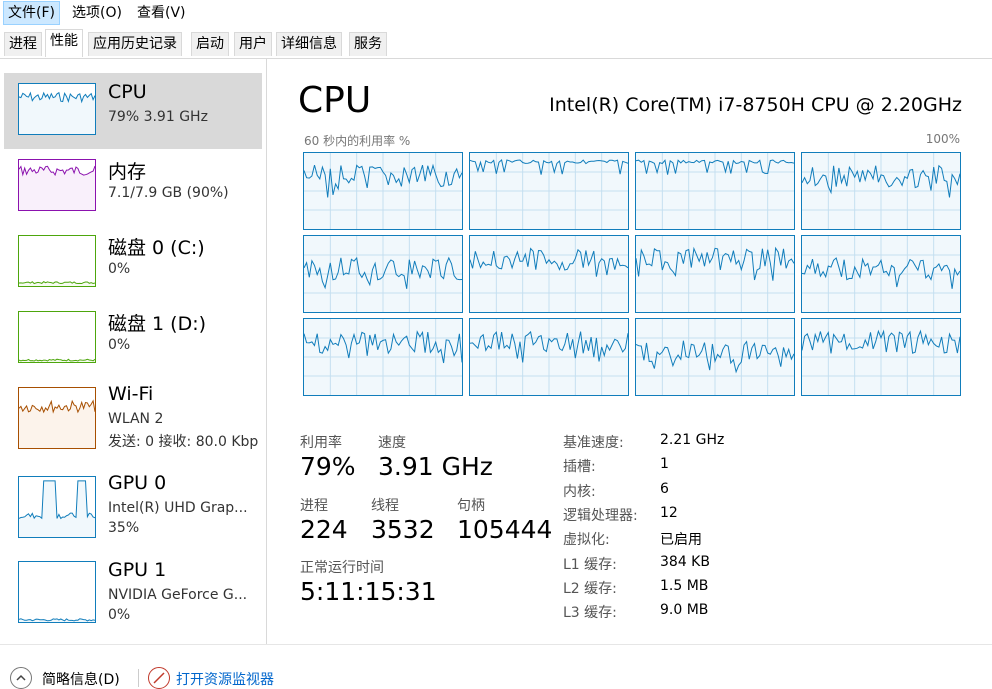  Describe the element at coordinates (161, 13) in the screenshot. I see `menu-view: 查看(V)` at that location.